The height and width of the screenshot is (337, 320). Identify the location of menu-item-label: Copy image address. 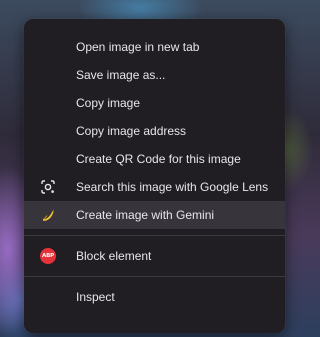
(131, 131).